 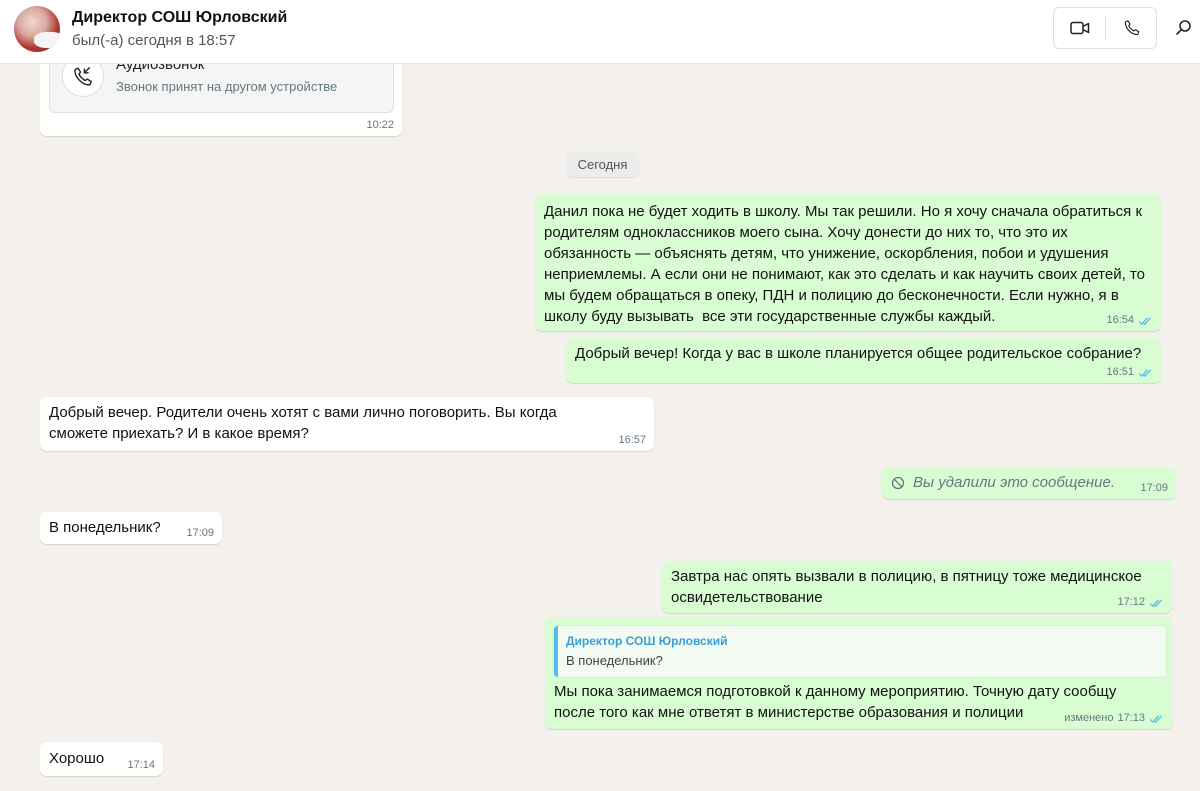 What do you see at coordinates (1129, 372) in the screenshot?
I see `message-time: 16:51` at bounding box center [1129, 372].